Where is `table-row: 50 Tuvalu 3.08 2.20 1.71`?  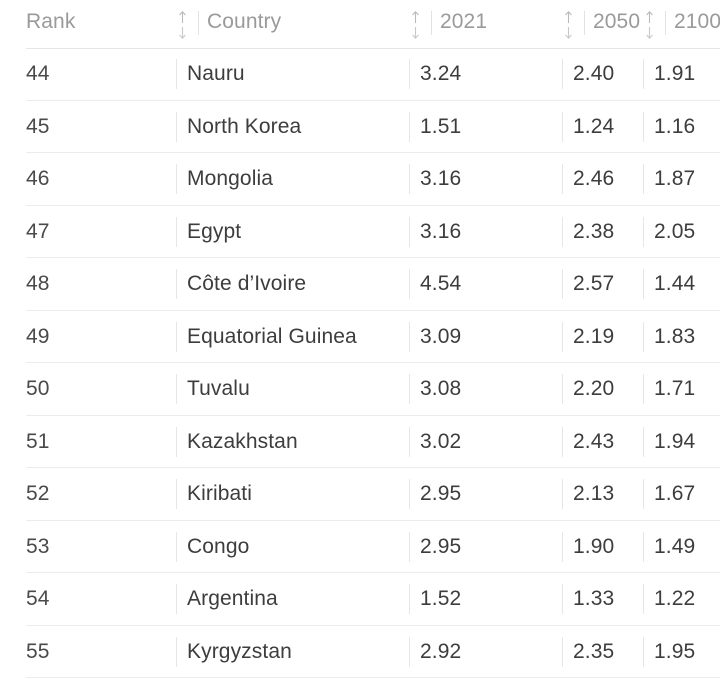 table-row: 50 Tuvalu 3.08 2.20 1.71 is located at coordinates (360, 389).